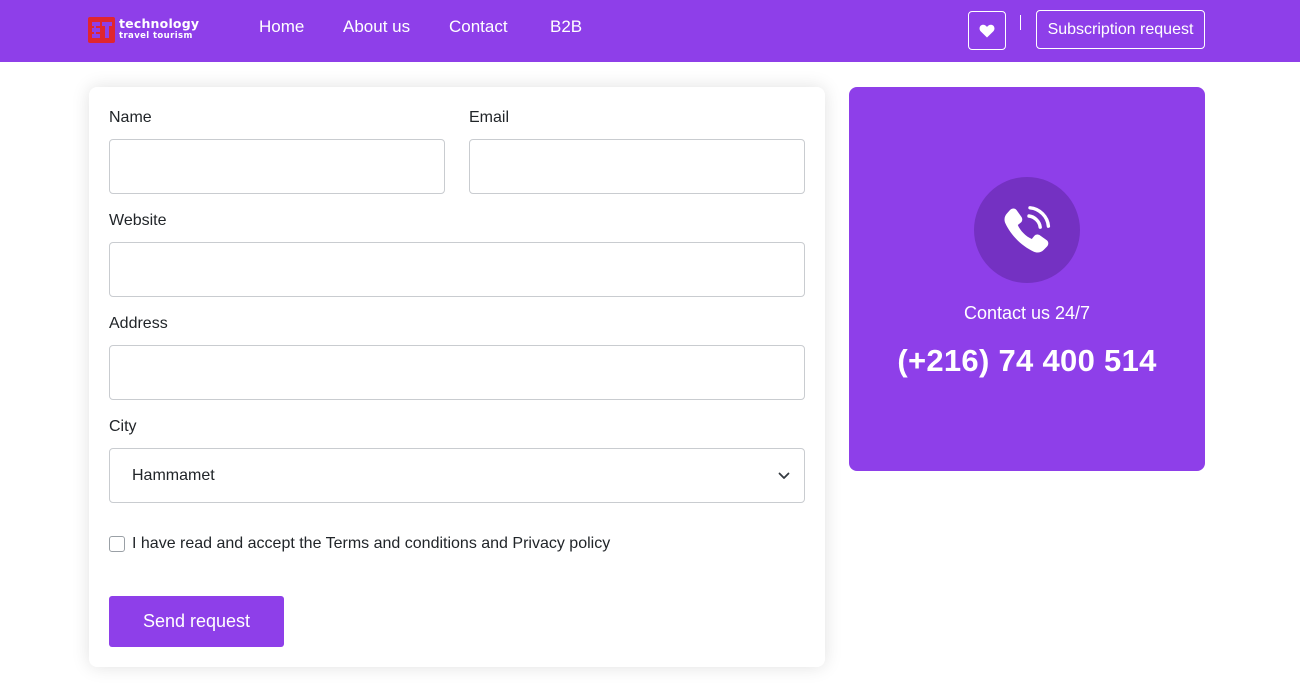  What do you see at coordinates (156, 36) in the screenshot?
I see `logo-text-secondary: TRAVEL TOURISM` at bounding box center [156, 36].